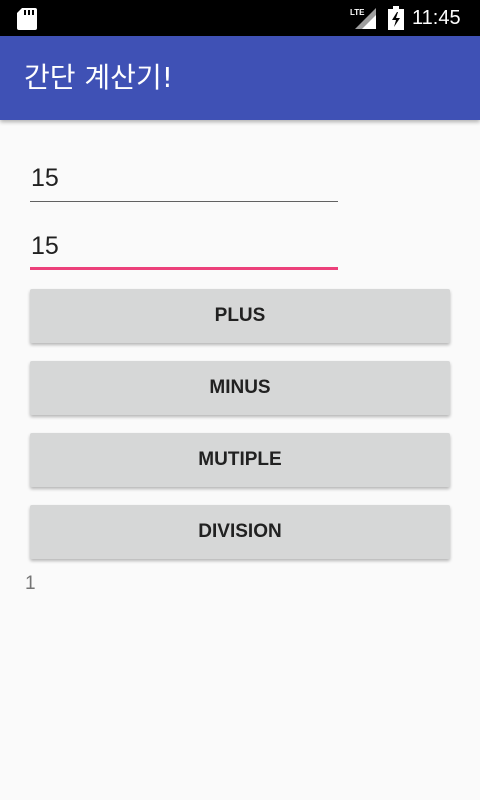 This screenshot has width=480, height=800. What do you see at coordinates (184, 248) in the screenshot?
I see `second-number-input: 15` at bounding box center [184, 248].